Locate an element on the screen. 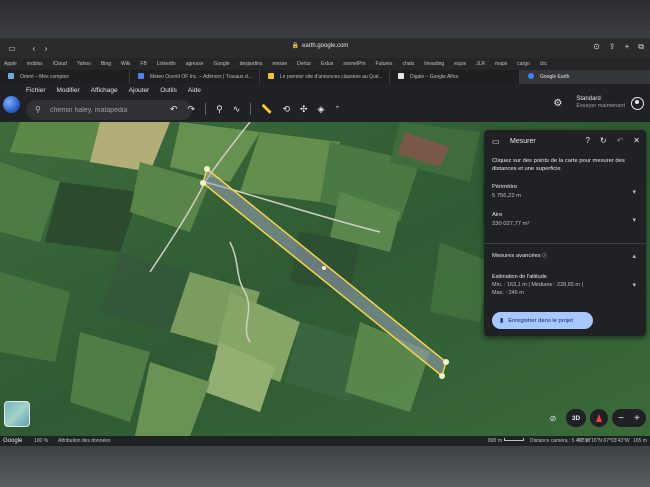 The height and width of the screenshot is (487, 650). browser-tab-active: Google Earth is located at coordinates (585, 77).